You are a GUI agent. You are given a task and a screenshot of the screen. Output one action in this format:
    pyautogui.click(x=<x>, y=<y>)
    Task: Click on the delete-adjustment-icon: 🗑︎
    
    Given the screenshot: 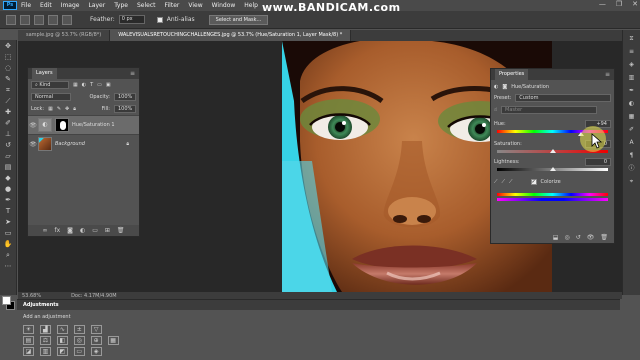 What is the action you would take?
    pyautogui.click(x=604, y=237)
    